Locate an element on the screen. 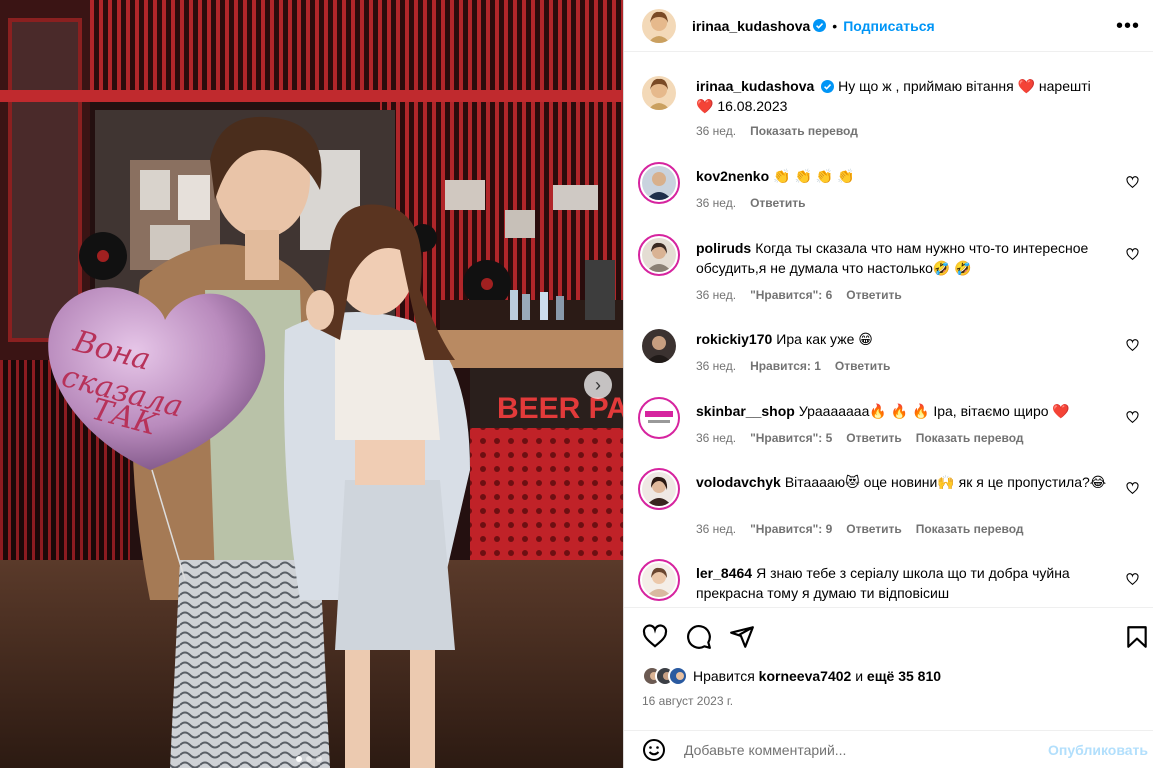  likes-summary: Нравится korneeva7402 и ещё 35 810 is located at coordinates (791, 676).